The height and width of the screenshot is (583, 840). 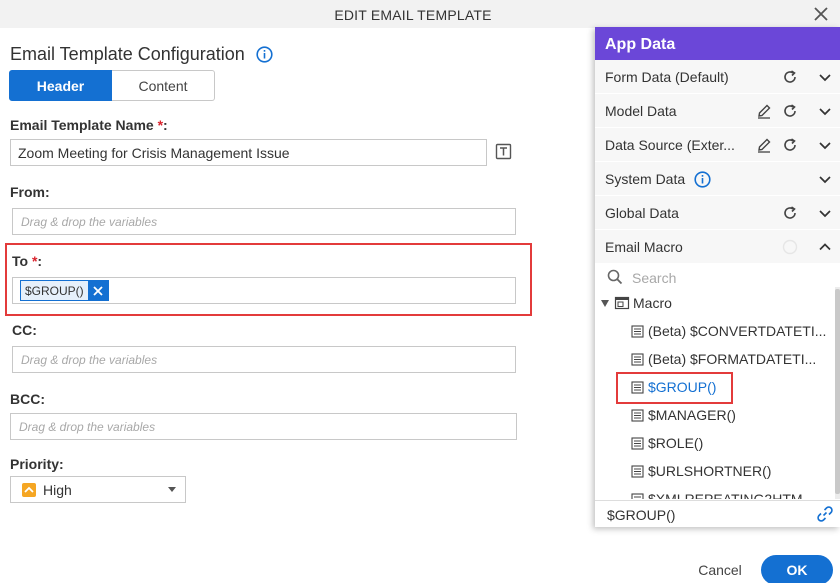 What do you see at coordinates (97, 290) in the screenshot?
I see `chip-remove-icon` at bounding box center [97, 290].